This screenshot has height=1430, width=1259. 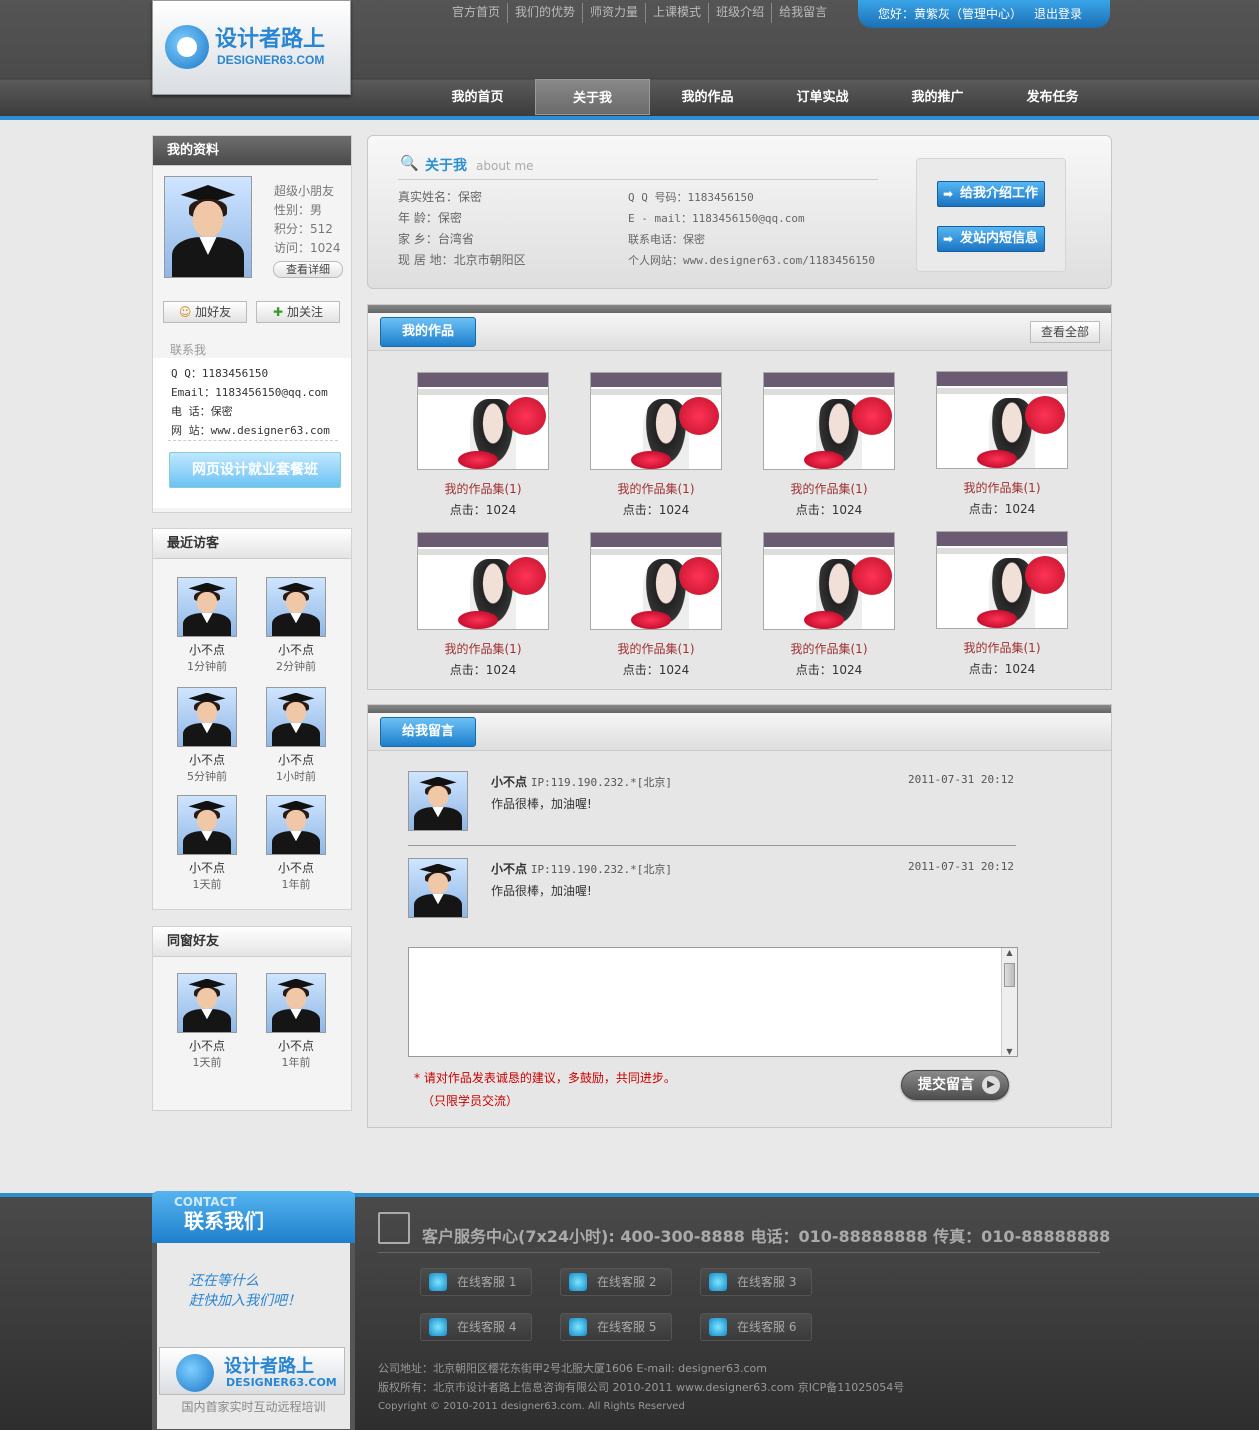 What do you see at coordinates (208, 227) in the screenshot?
I see `profile-avatar` at bounding box center [208, 227].